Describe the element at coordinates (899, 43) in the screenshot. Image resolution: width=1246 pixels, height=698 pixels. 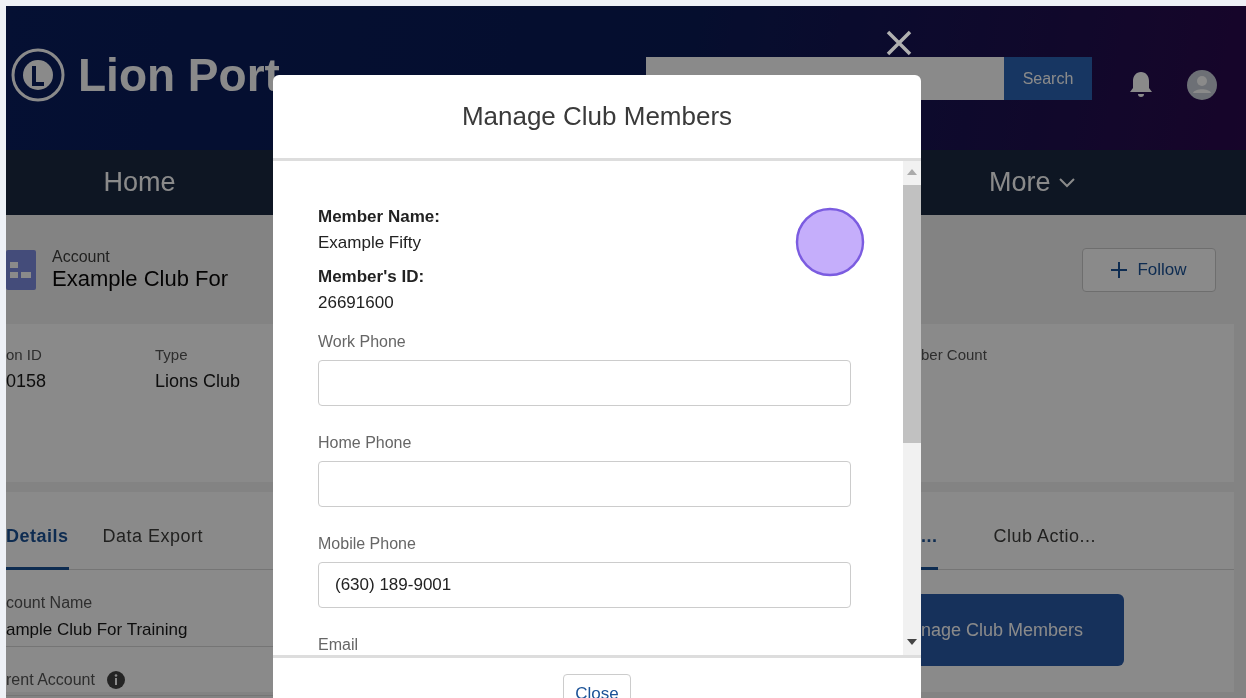
I see `close-icon` at that location.